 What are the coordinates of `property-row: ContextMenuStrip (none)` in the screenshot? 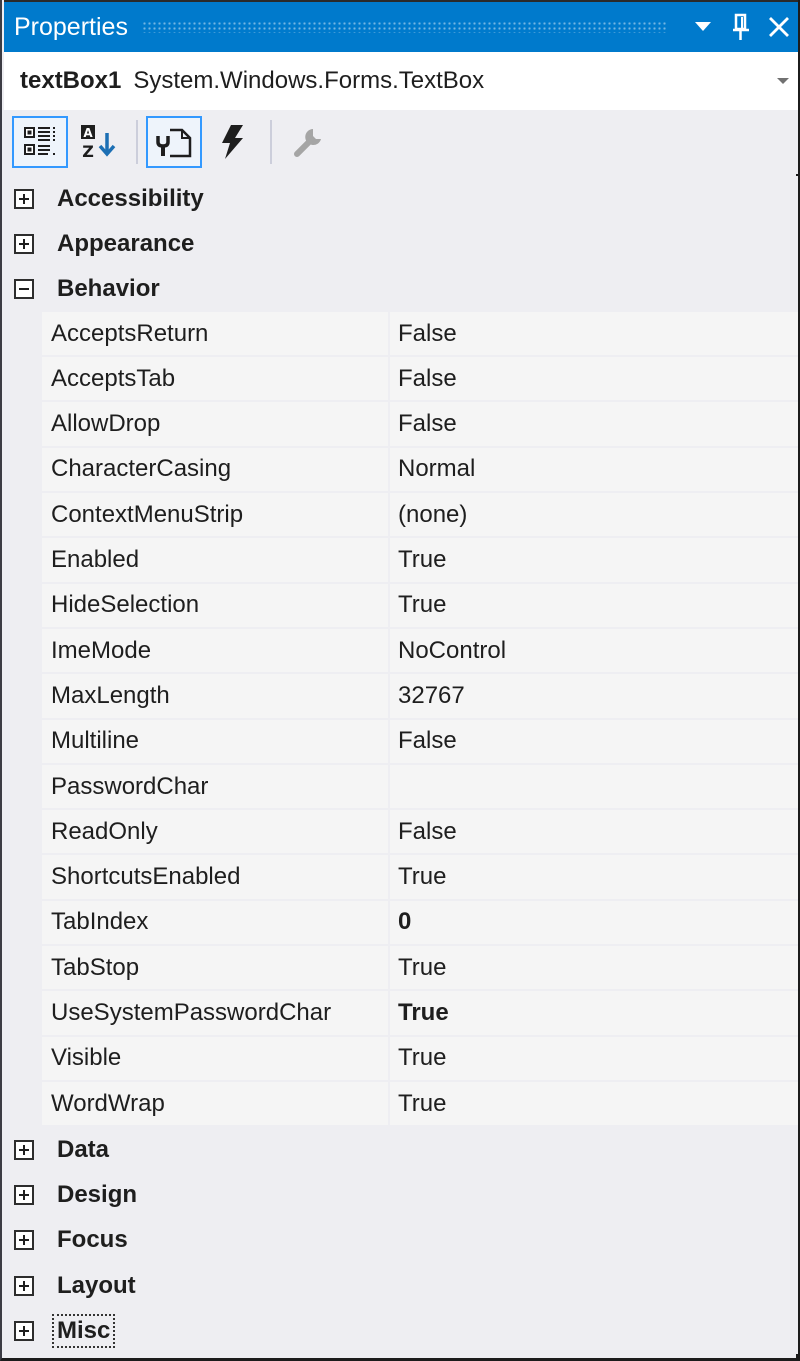 It's located at (420, 516).